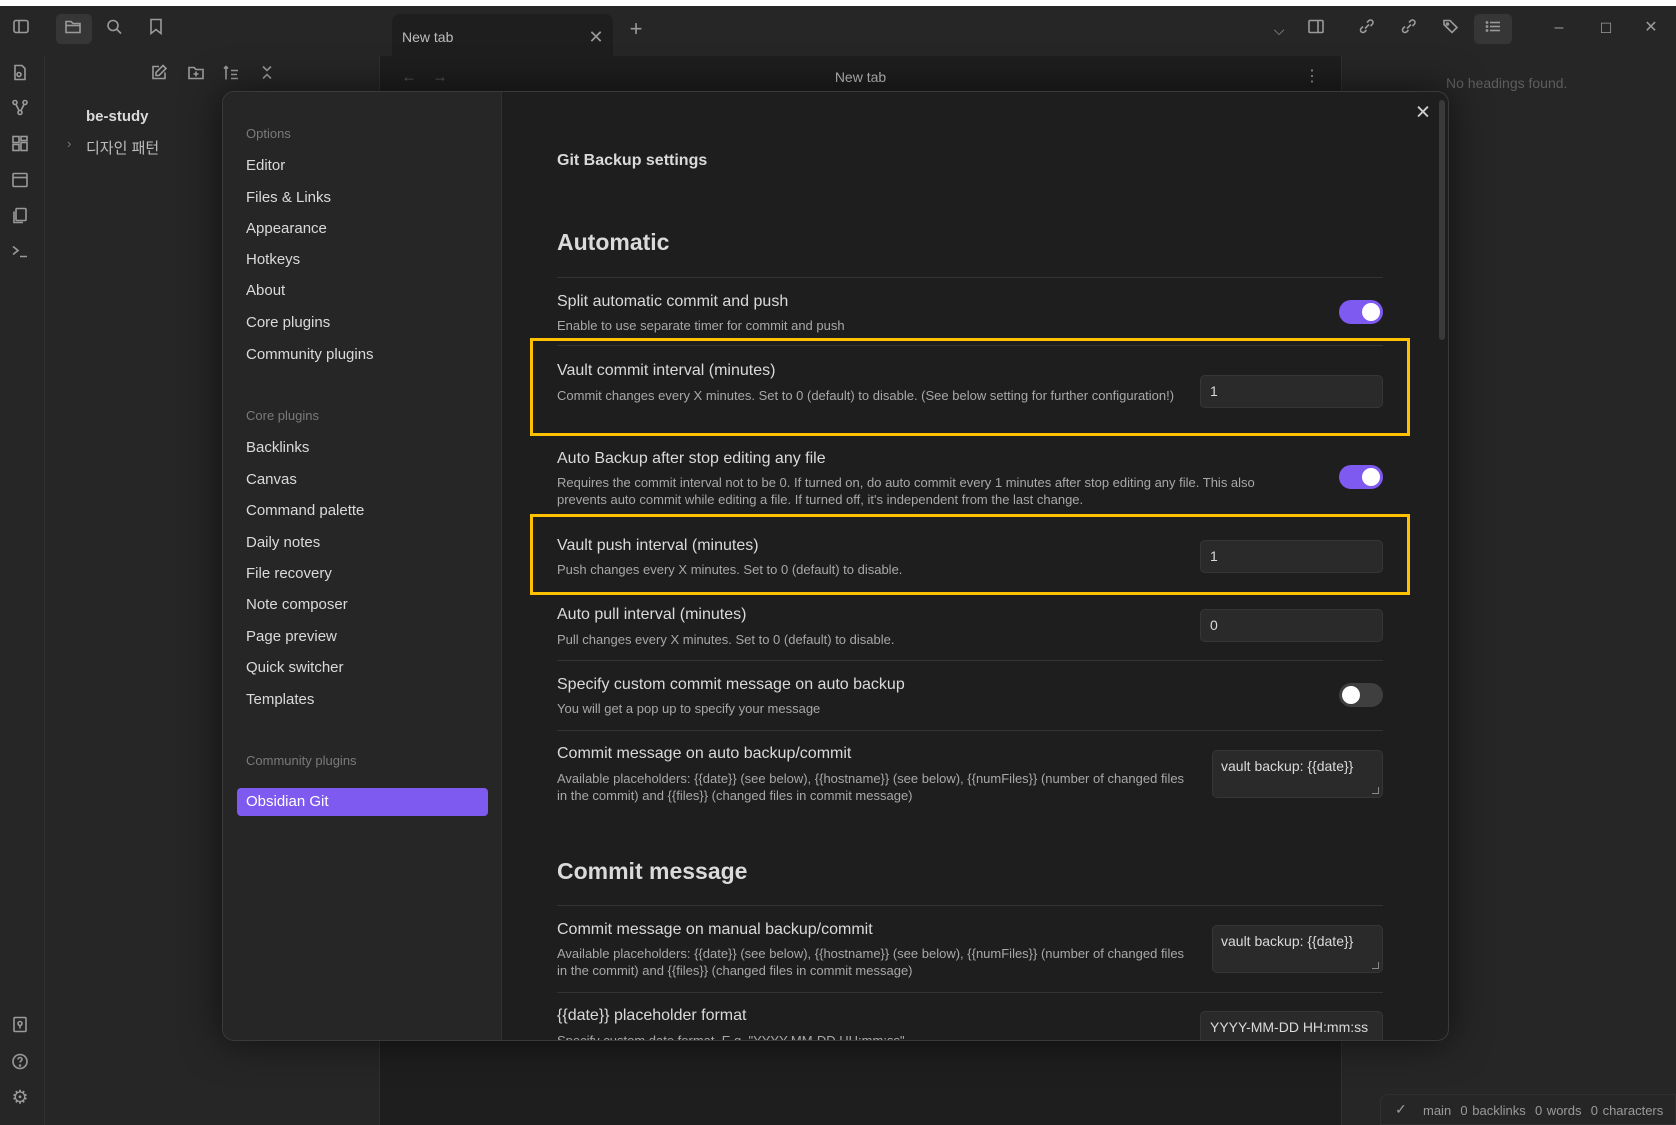 This screenshot has width=1676, height=1125. What do you see at coordinates (277, 447) in the screenshot?
I see `nav-item-backlinks: Backlinks` at bounding box center [277, 447].